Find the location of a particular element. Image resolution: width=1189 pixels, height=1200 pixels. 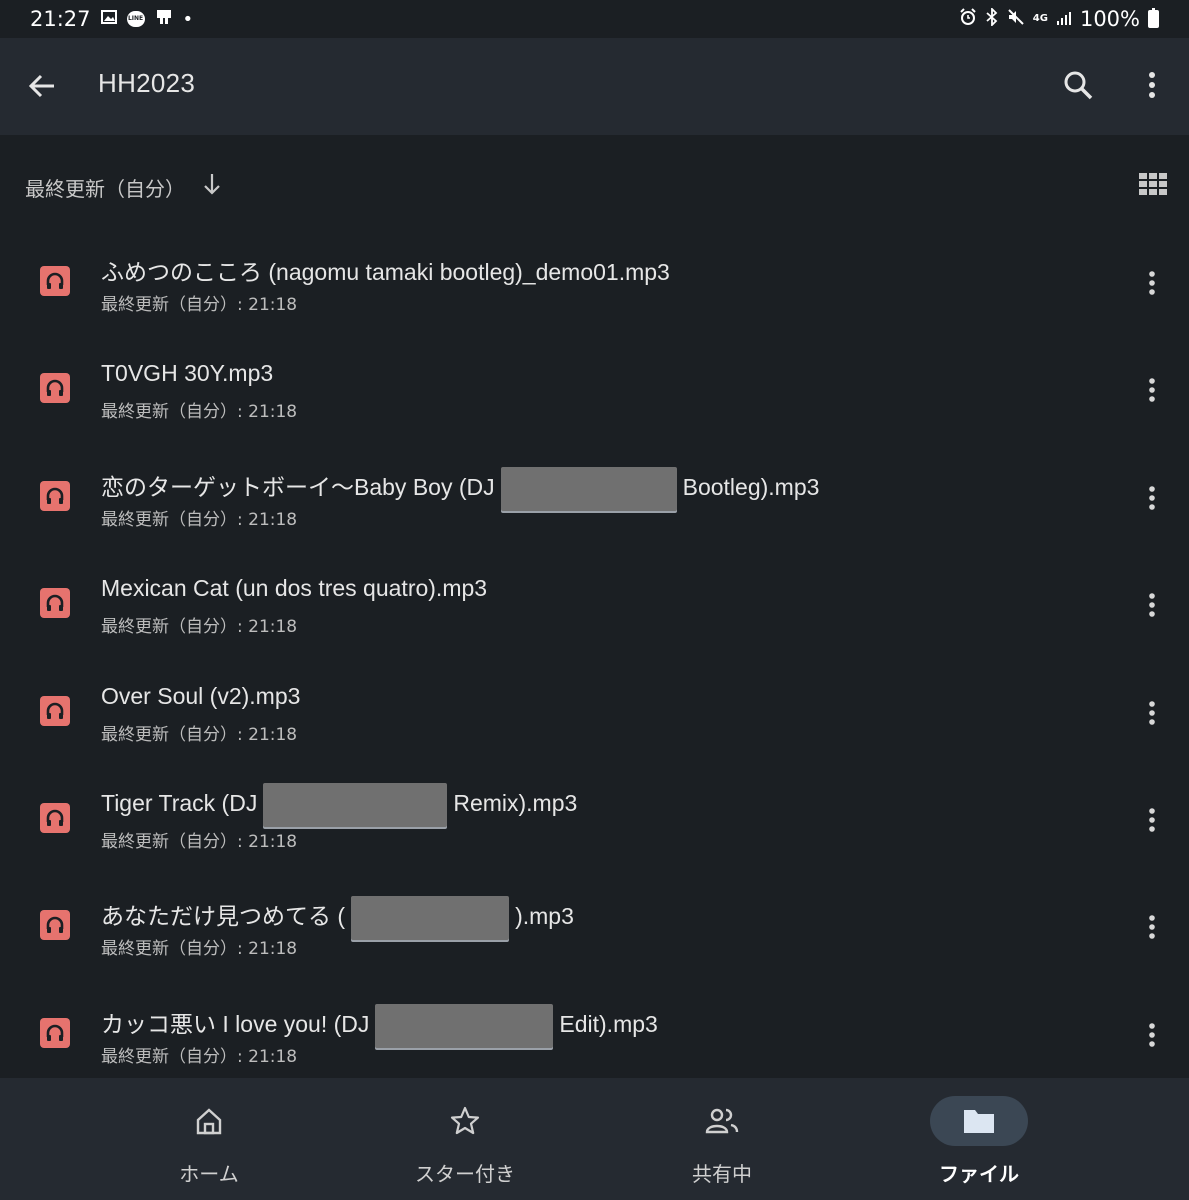

sort-label: 最終更新（自分） is located at coordinates (105, 187).